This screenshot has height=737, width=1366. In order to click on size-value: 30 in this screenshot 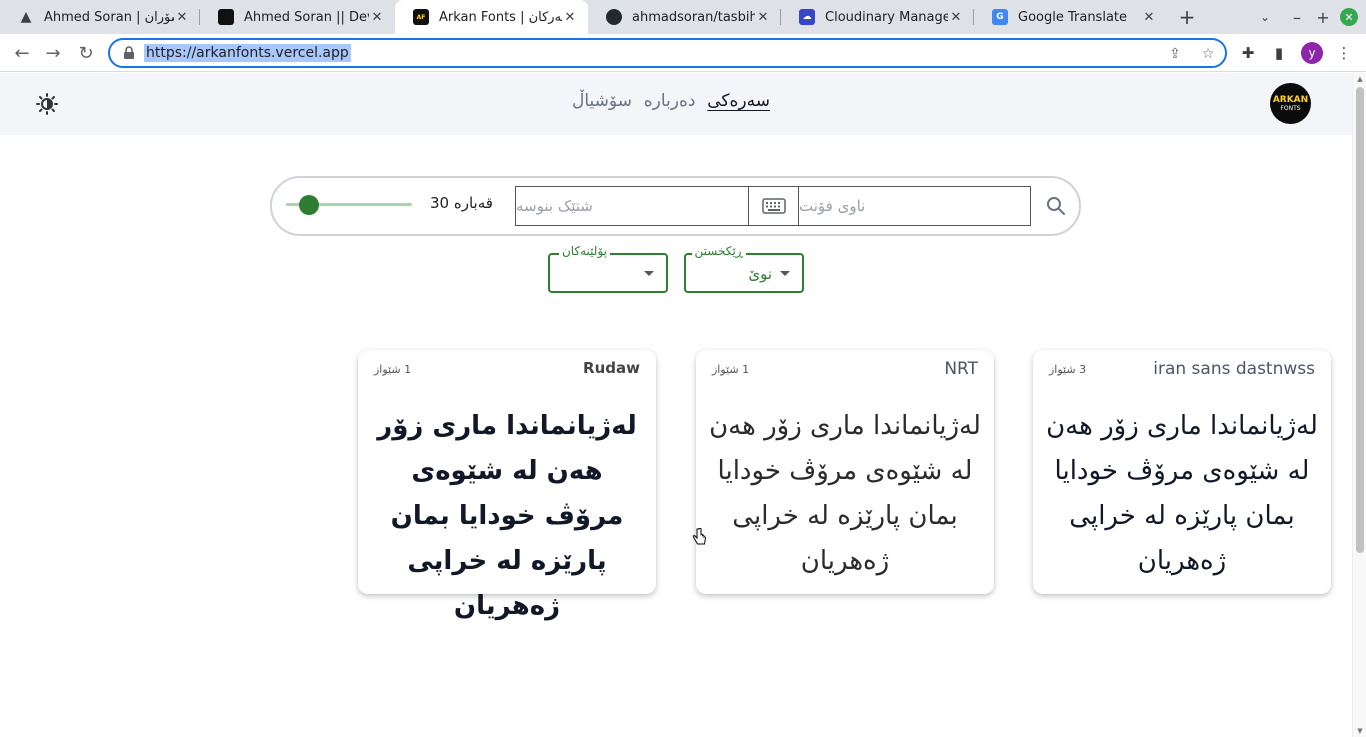, I will do `click(440, 203)`.